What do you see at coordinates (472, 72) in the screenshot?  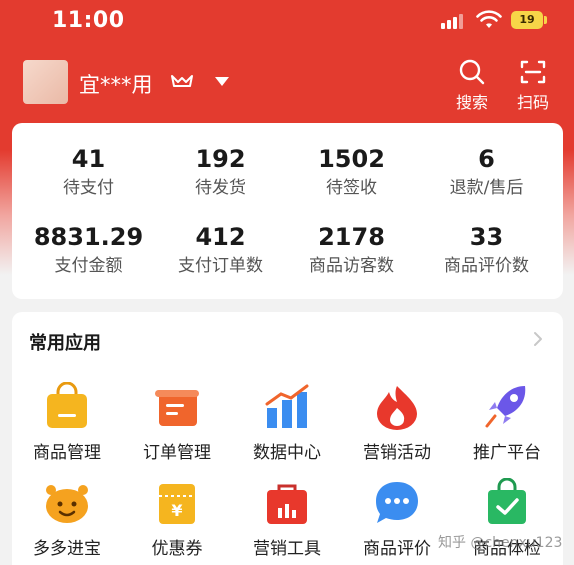 I see `search-icon` at bounding box center [472, 72].